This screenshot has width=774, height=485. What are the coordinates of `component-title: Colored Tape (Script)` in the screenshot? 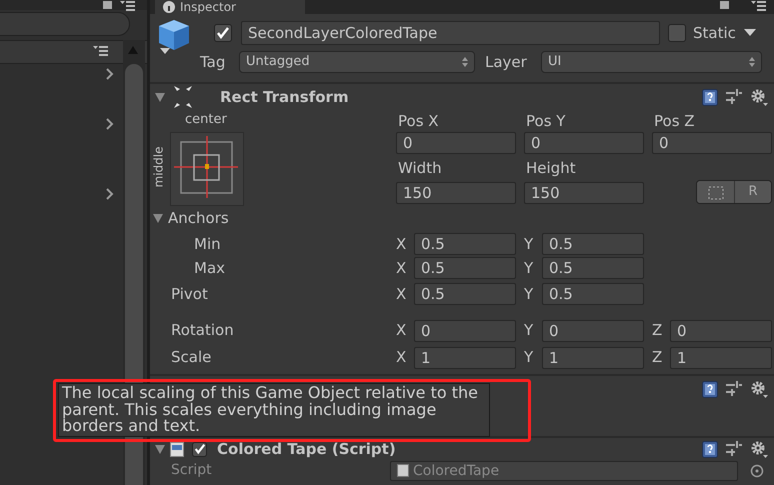 It's located at (306, 449).